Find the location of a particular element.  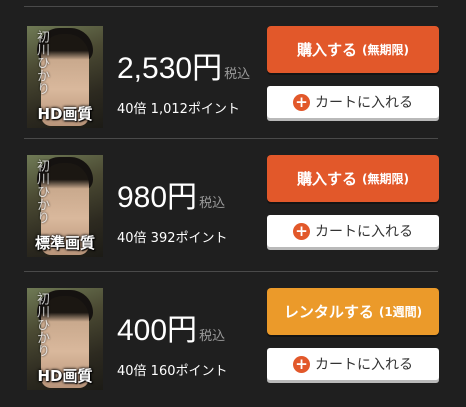

price: 400円 税込 is located at coordinates (171, 331).